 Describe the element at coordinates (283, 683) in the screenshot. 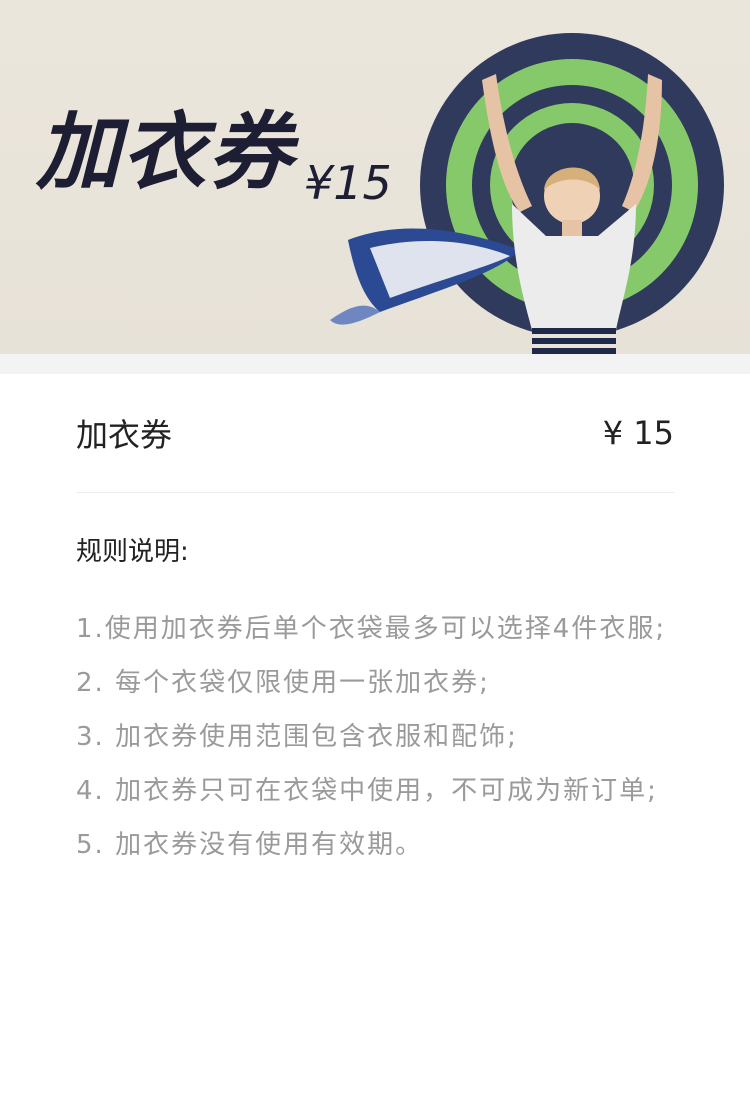

I see `rule-item: 2. 每个衣袋仅限使用一张加衣券;` at that location.